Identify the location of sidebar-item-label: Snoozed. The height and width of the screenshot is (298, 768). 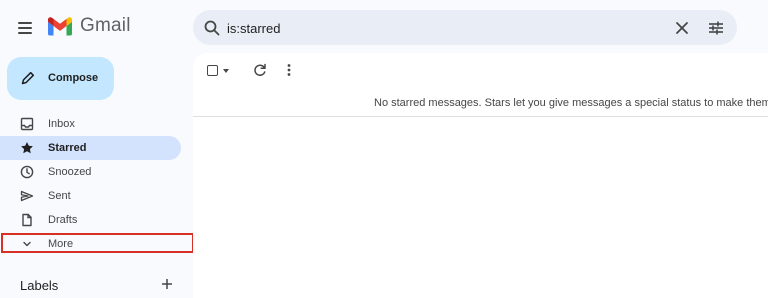
(70, 172).